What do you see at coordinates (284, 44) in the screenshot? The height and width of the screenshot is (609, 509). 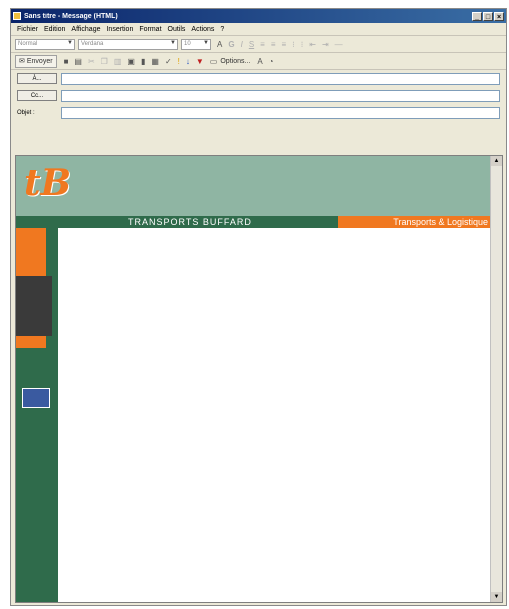 I see `align-right-icon: ≡` at bounding box center [284, 44].